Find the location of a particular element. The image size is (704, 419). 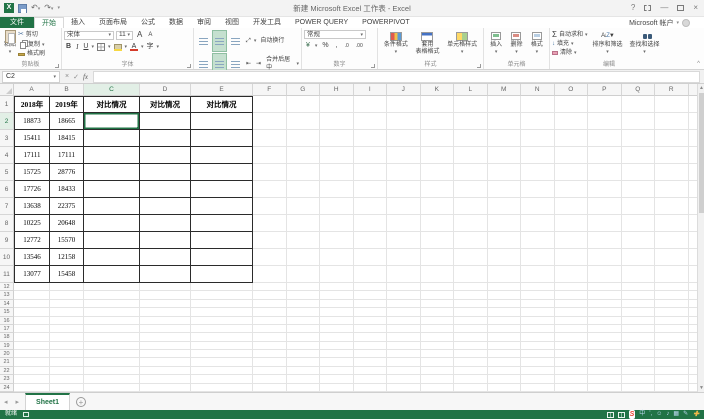

cell-S23 is located at coordinates (692, 379).